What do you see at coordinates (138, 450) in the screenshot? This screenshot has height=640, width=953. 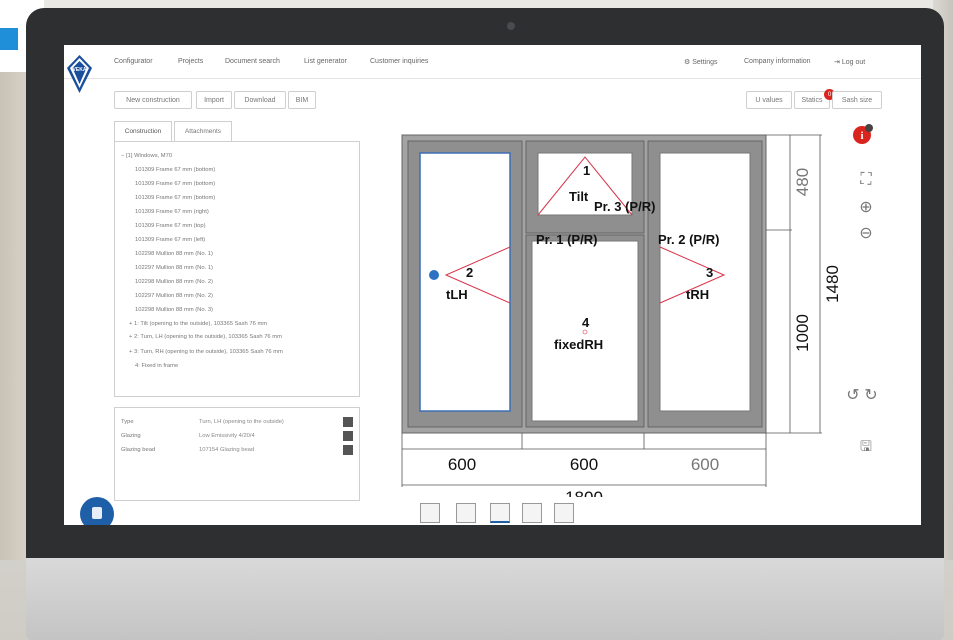 I see `prop-label-glazing-bead: Glazing bead` at bounding box center [138, 450].